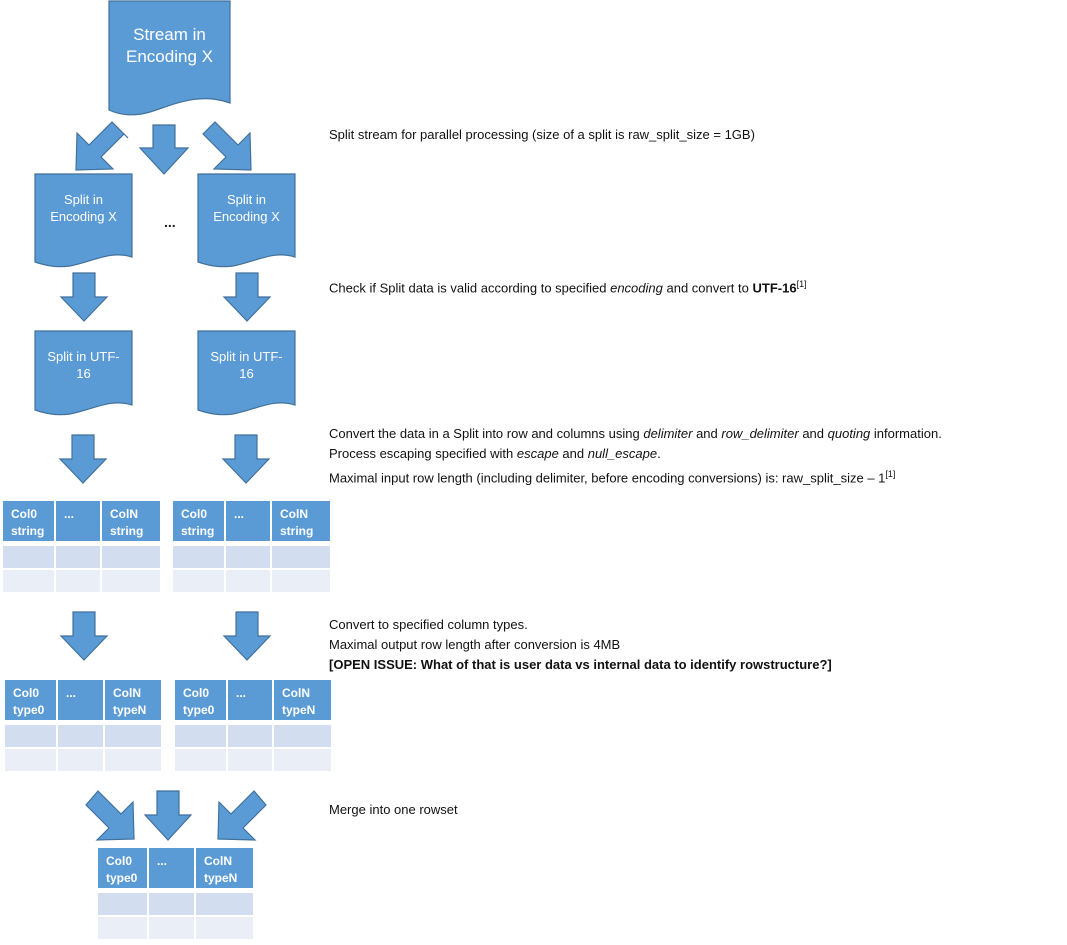  What do you see at coordinates (169, 46) in the screenshot?
I see `stream-document: Stream in Encoding X` at bounding box center [169, 46].